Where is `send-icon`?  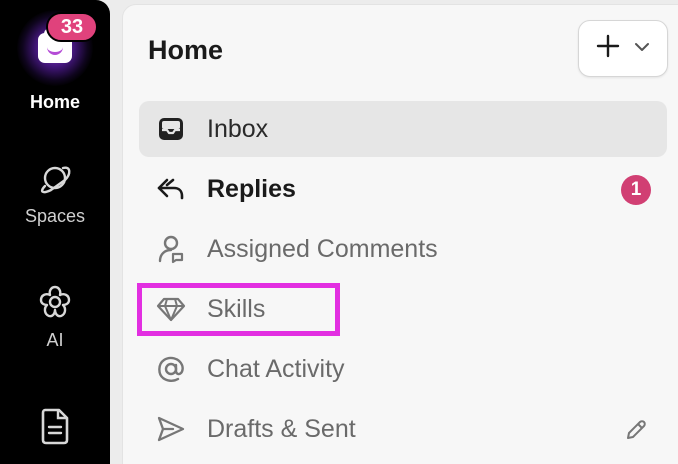
send-icon is located at coordinates (171, 429).